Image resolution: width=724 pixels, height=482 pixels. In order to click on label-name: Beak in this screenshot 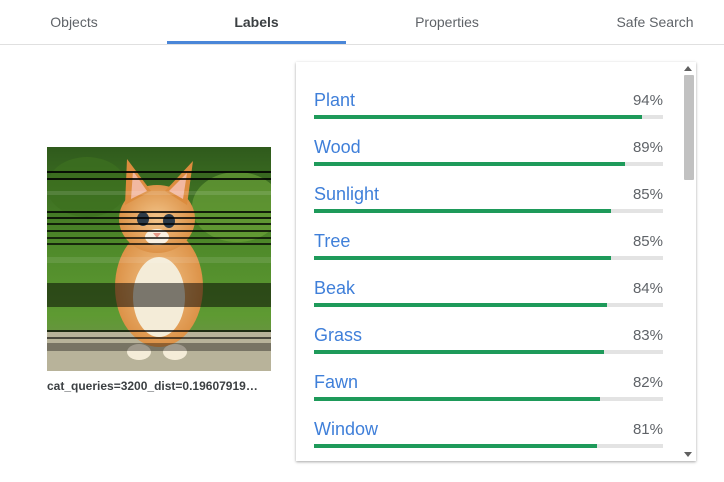, I will do `click(334, 288)`.